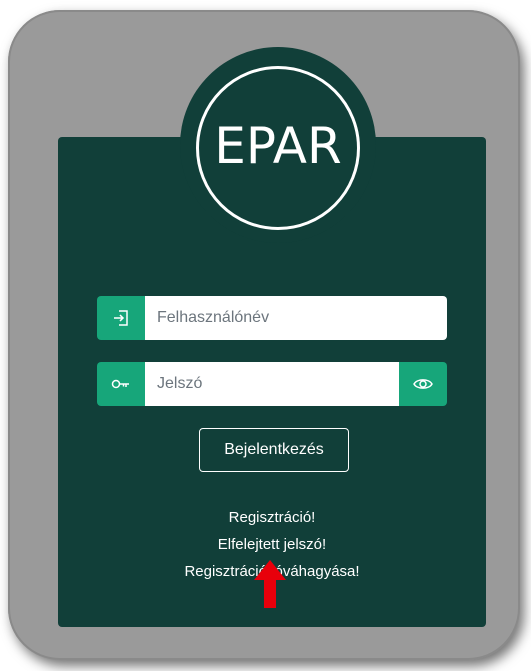 This screenshot has width=531, height=671. What do you see at coordinates (272, 517) in the screenshot?
I see `register-link: Regisztráció!` at bounding box center [272, 517].